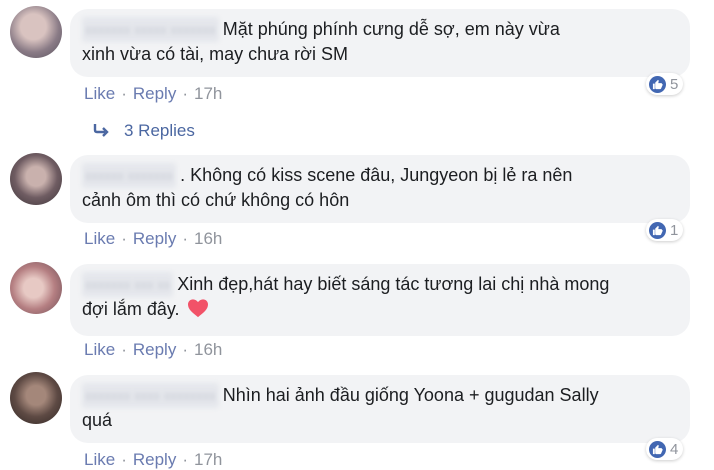 This screenshot has width=714, height=470. I want to click on reaction-count: 4, so click(674, 449).